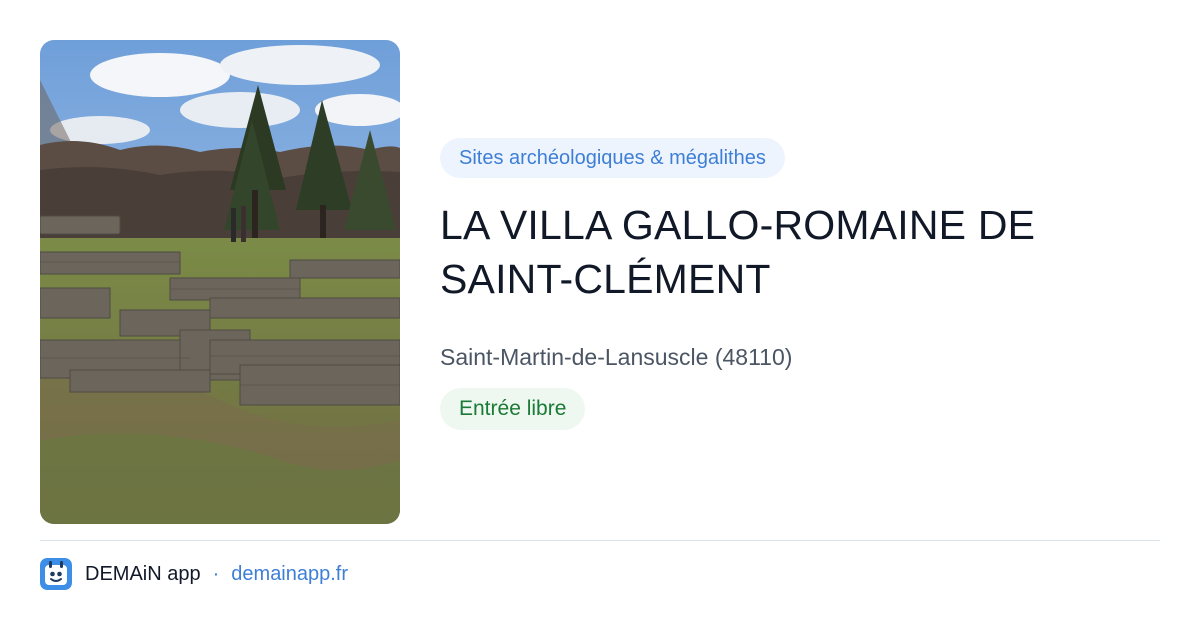 The image size is (1200, 630). What do you see at coordinates (800, 252) in the screenshot?
I see `place-title: LA VILLA GALLO-ROMAINE DE SAINT-CLÉMENT` at bounding box center [800, 252].